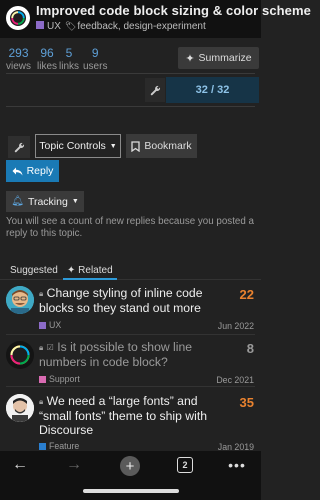 This screenshot has width=320, height=500. What do you see at coordinates (185, 465) in the screenshot?
I see `tab-switcher-button: 2` at bounding box center [185, 465].